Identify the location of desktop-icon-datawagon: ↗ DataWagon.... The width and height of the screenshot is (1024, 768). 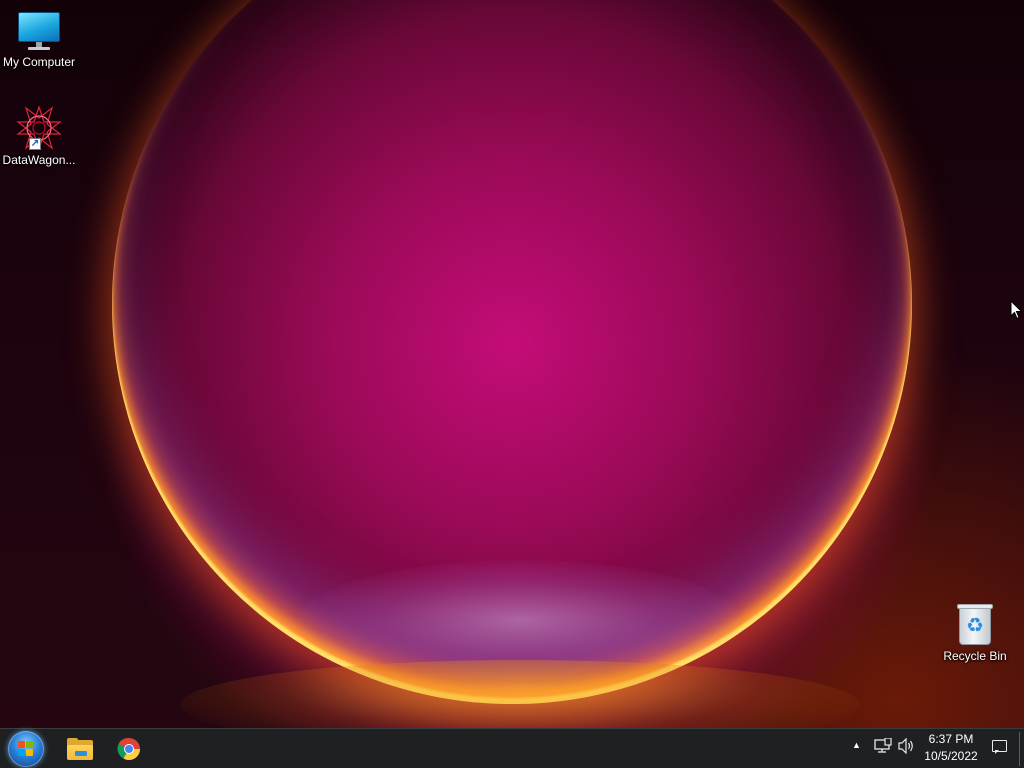
(39, 136).